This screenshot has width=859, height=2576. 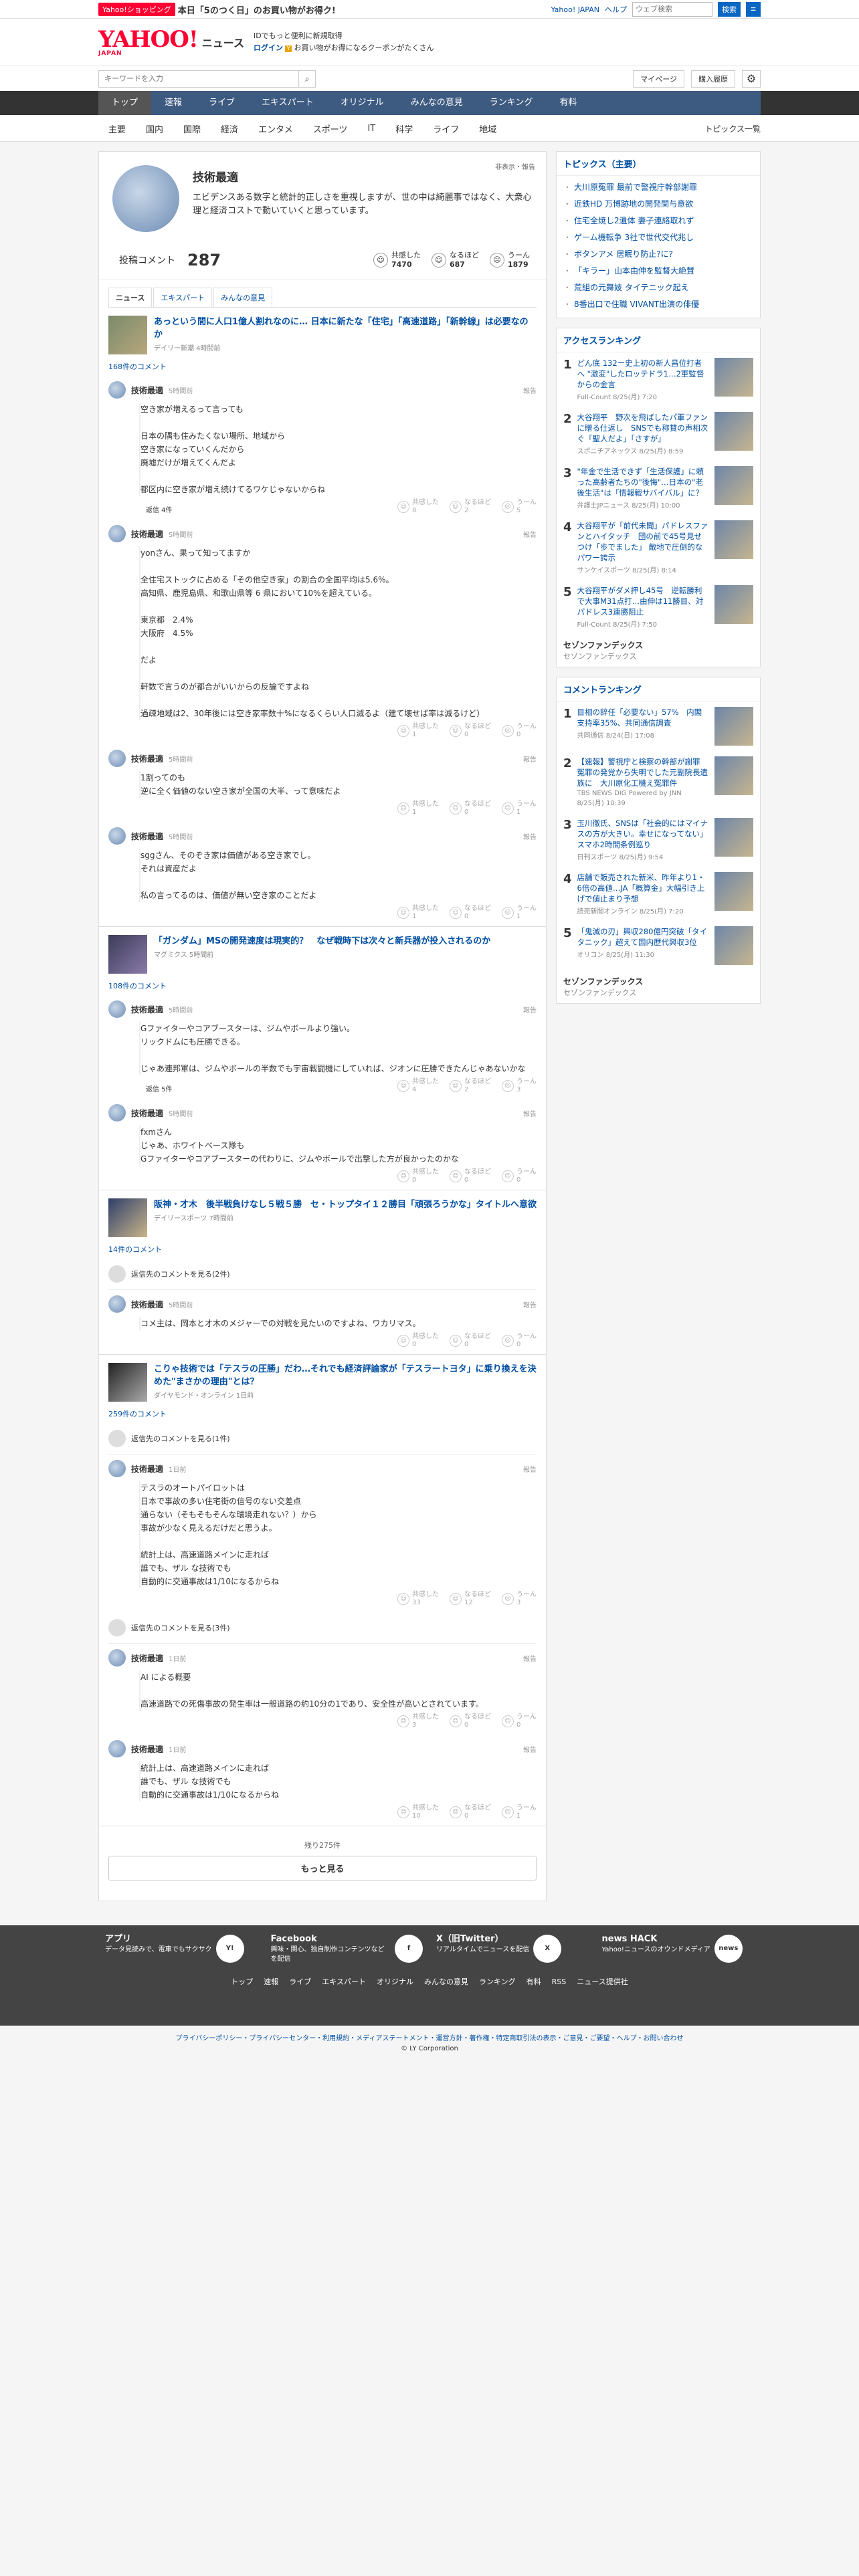 What do you see at coordinates (418, 1341) in the screenshot?
I see `reaction-button: ☺ 共感した 0` at bounding box center [418, 1341].